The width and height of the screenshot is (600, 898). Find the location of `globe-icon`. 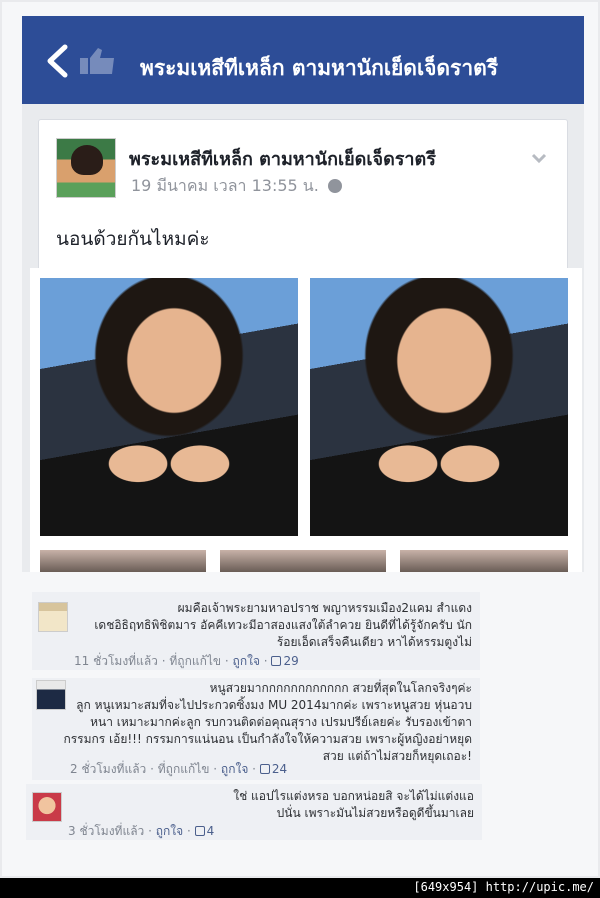

globe-icon is located at coordinates (334, 186).